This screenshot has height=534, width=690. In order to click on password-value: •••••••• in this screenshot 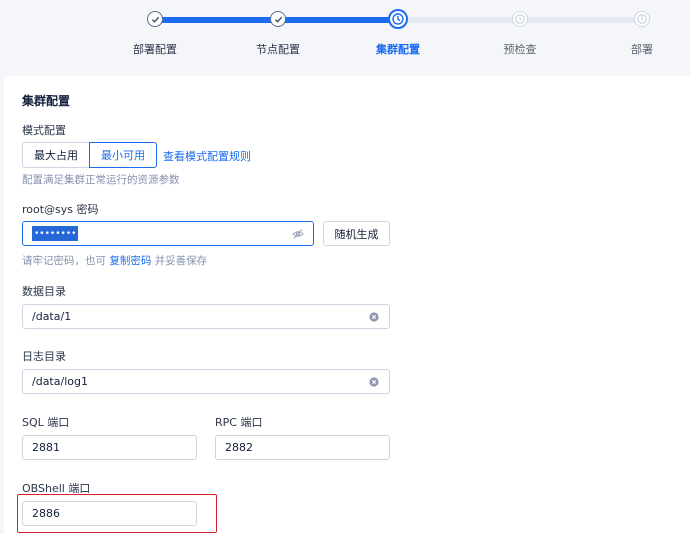, I will do `click(55, 234)`.